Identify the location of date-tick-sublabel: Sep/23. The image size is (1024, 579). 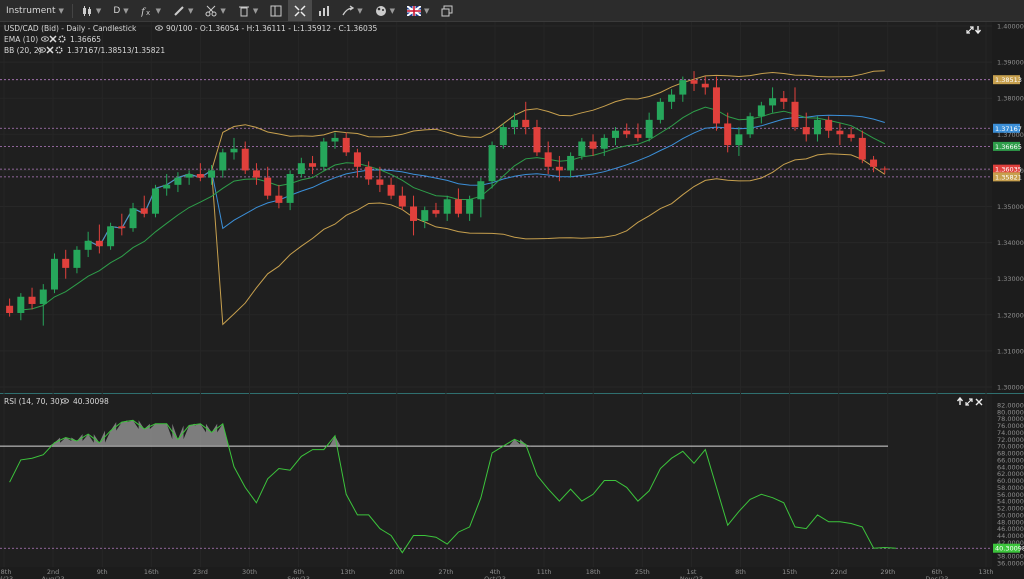
(298, 577).